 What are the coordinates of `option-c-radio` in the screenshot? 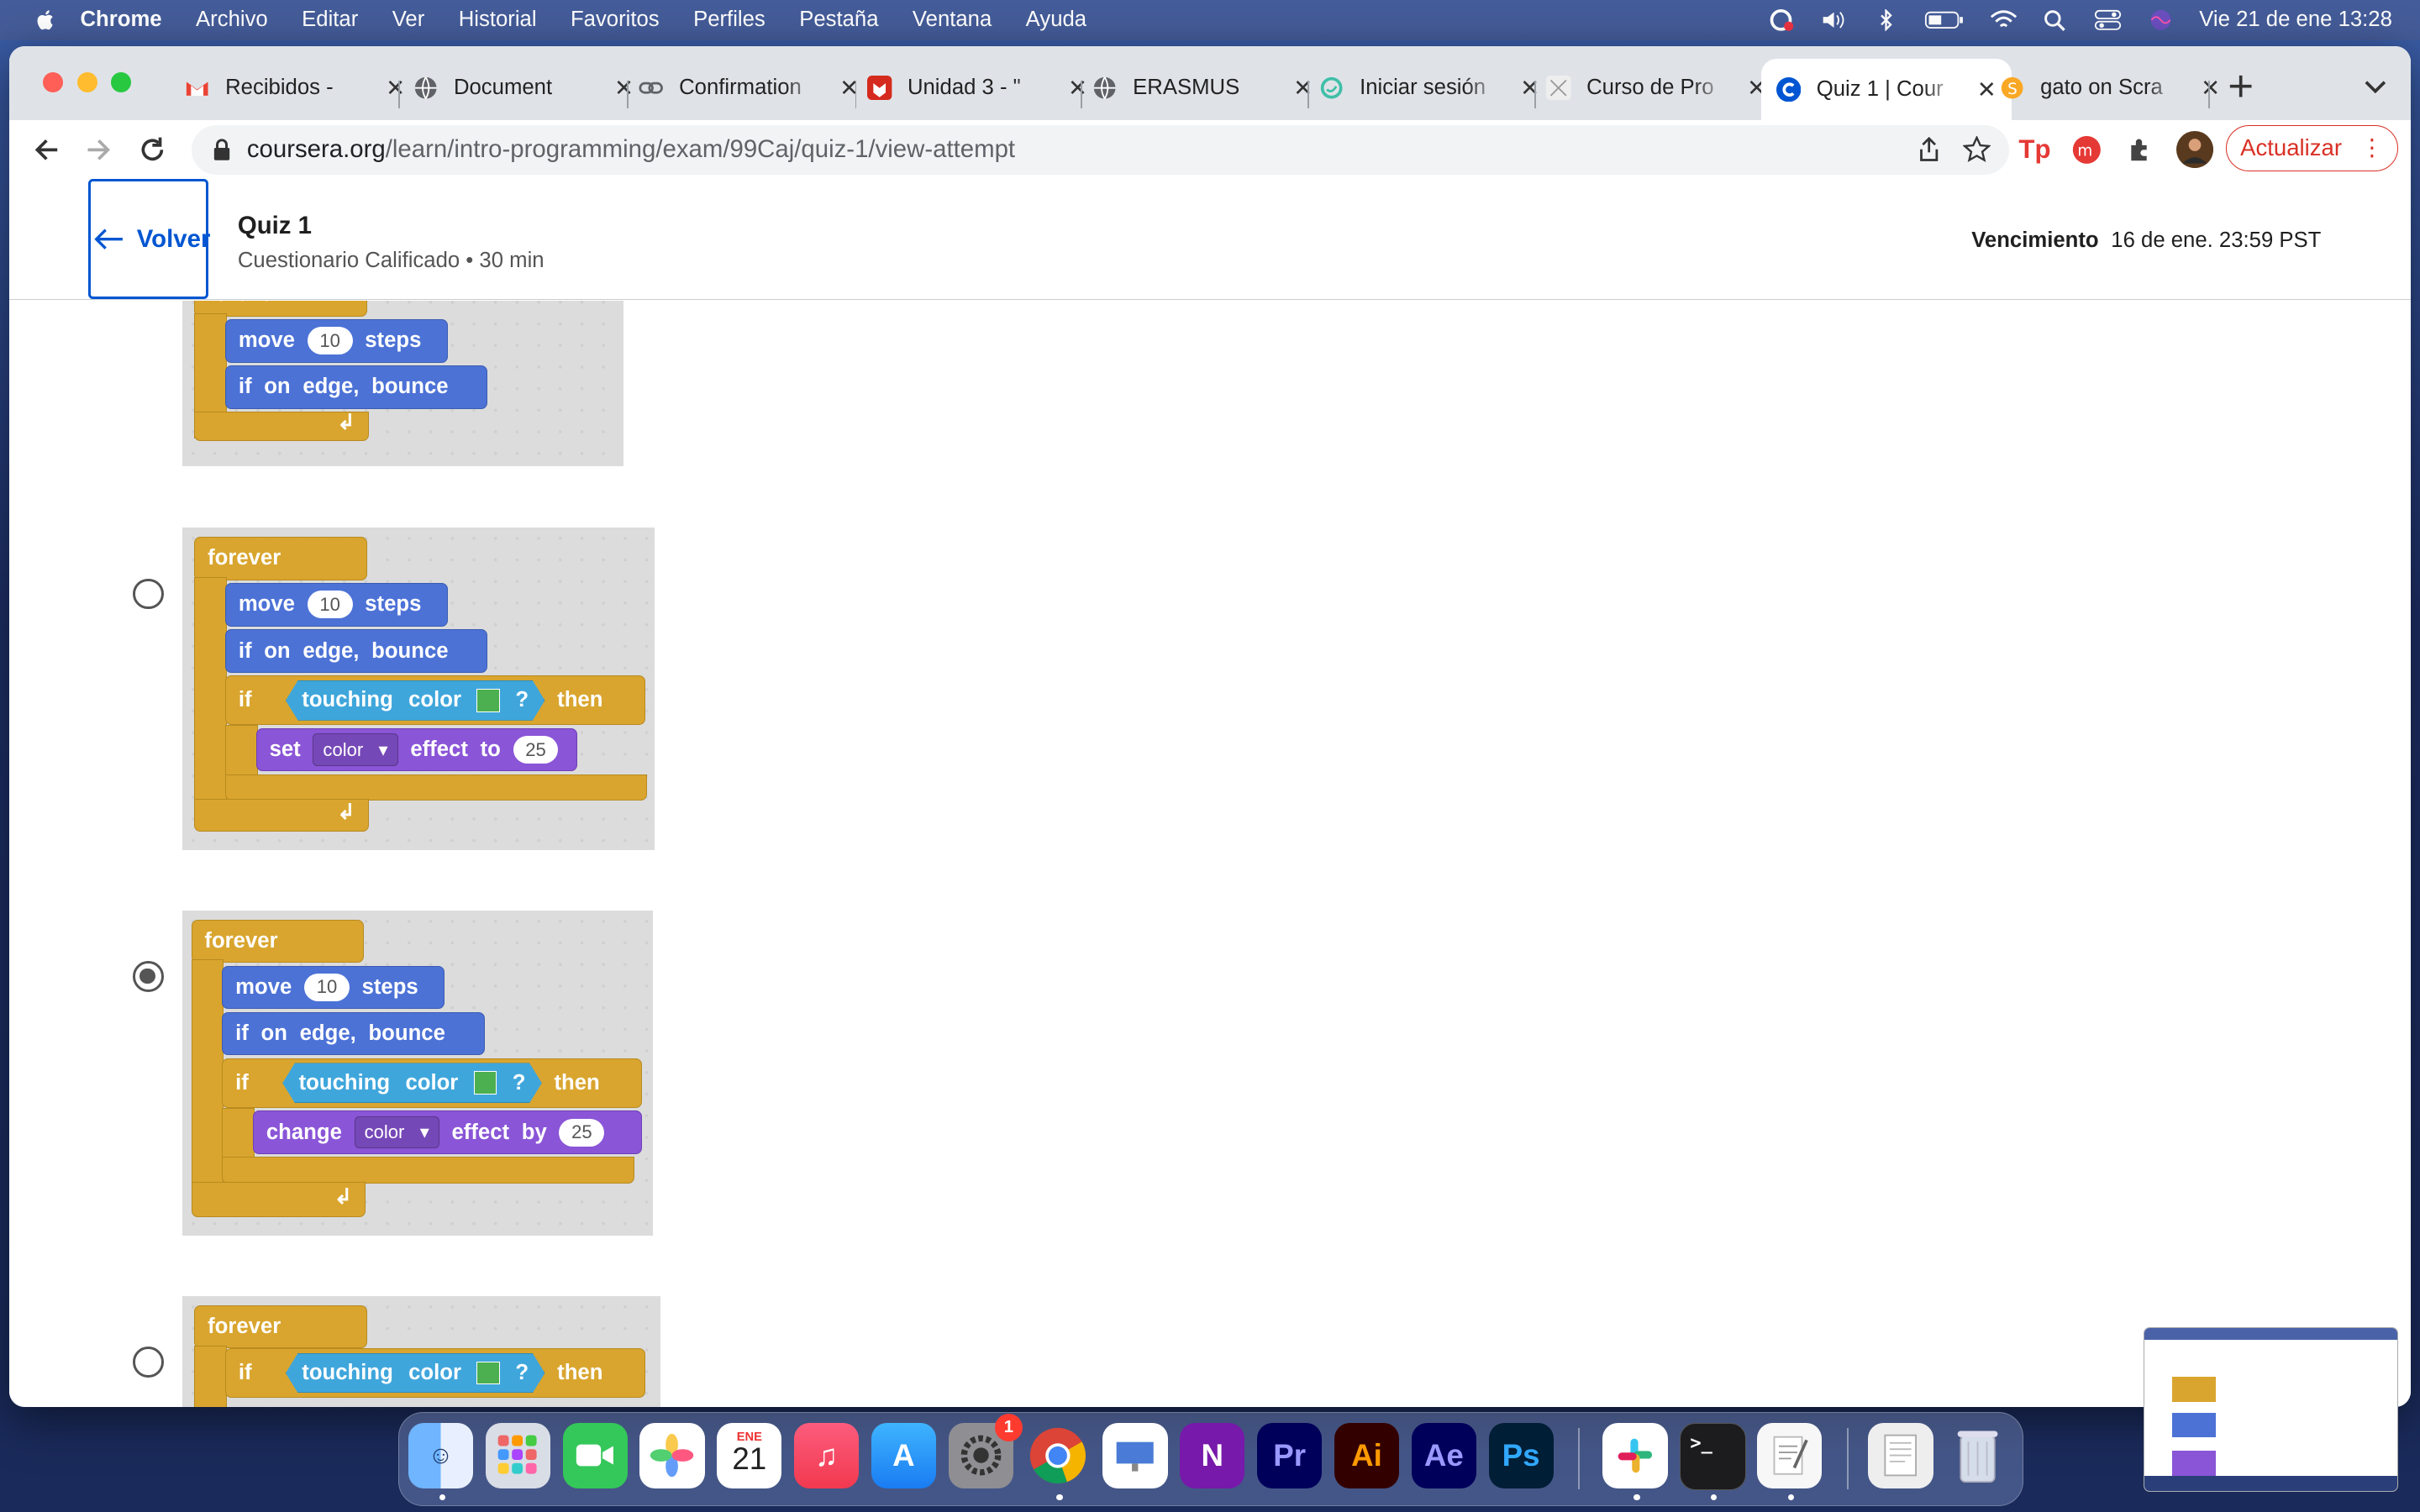 It's located at (148, 976).